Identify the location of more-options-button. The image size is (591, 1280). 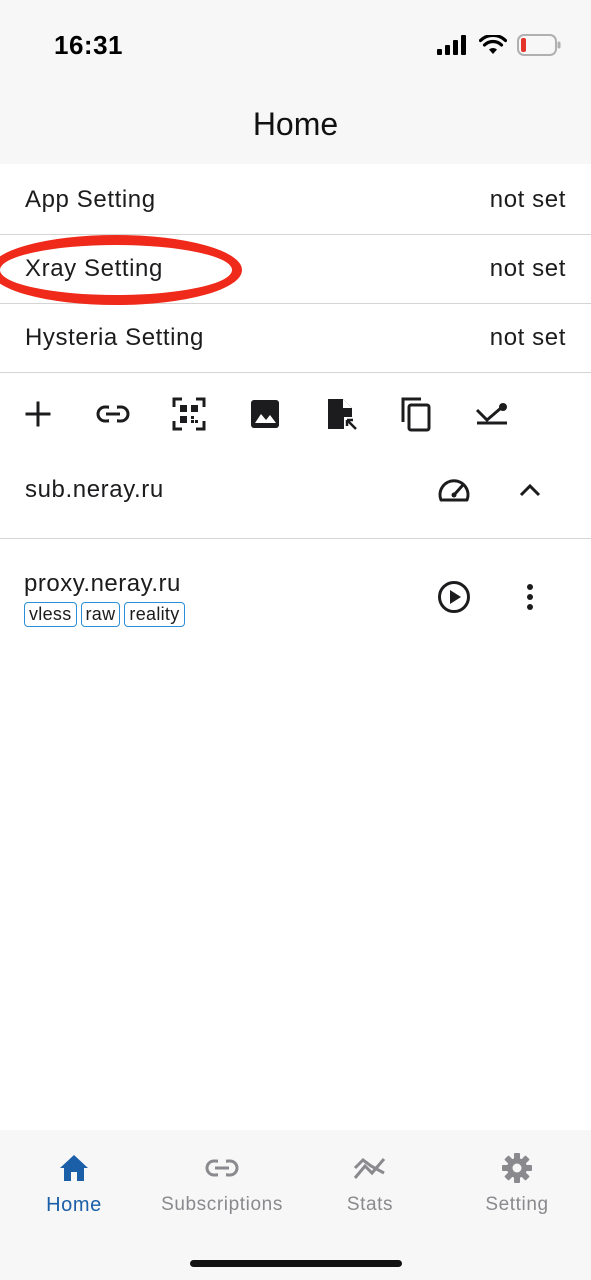
(530, 597).